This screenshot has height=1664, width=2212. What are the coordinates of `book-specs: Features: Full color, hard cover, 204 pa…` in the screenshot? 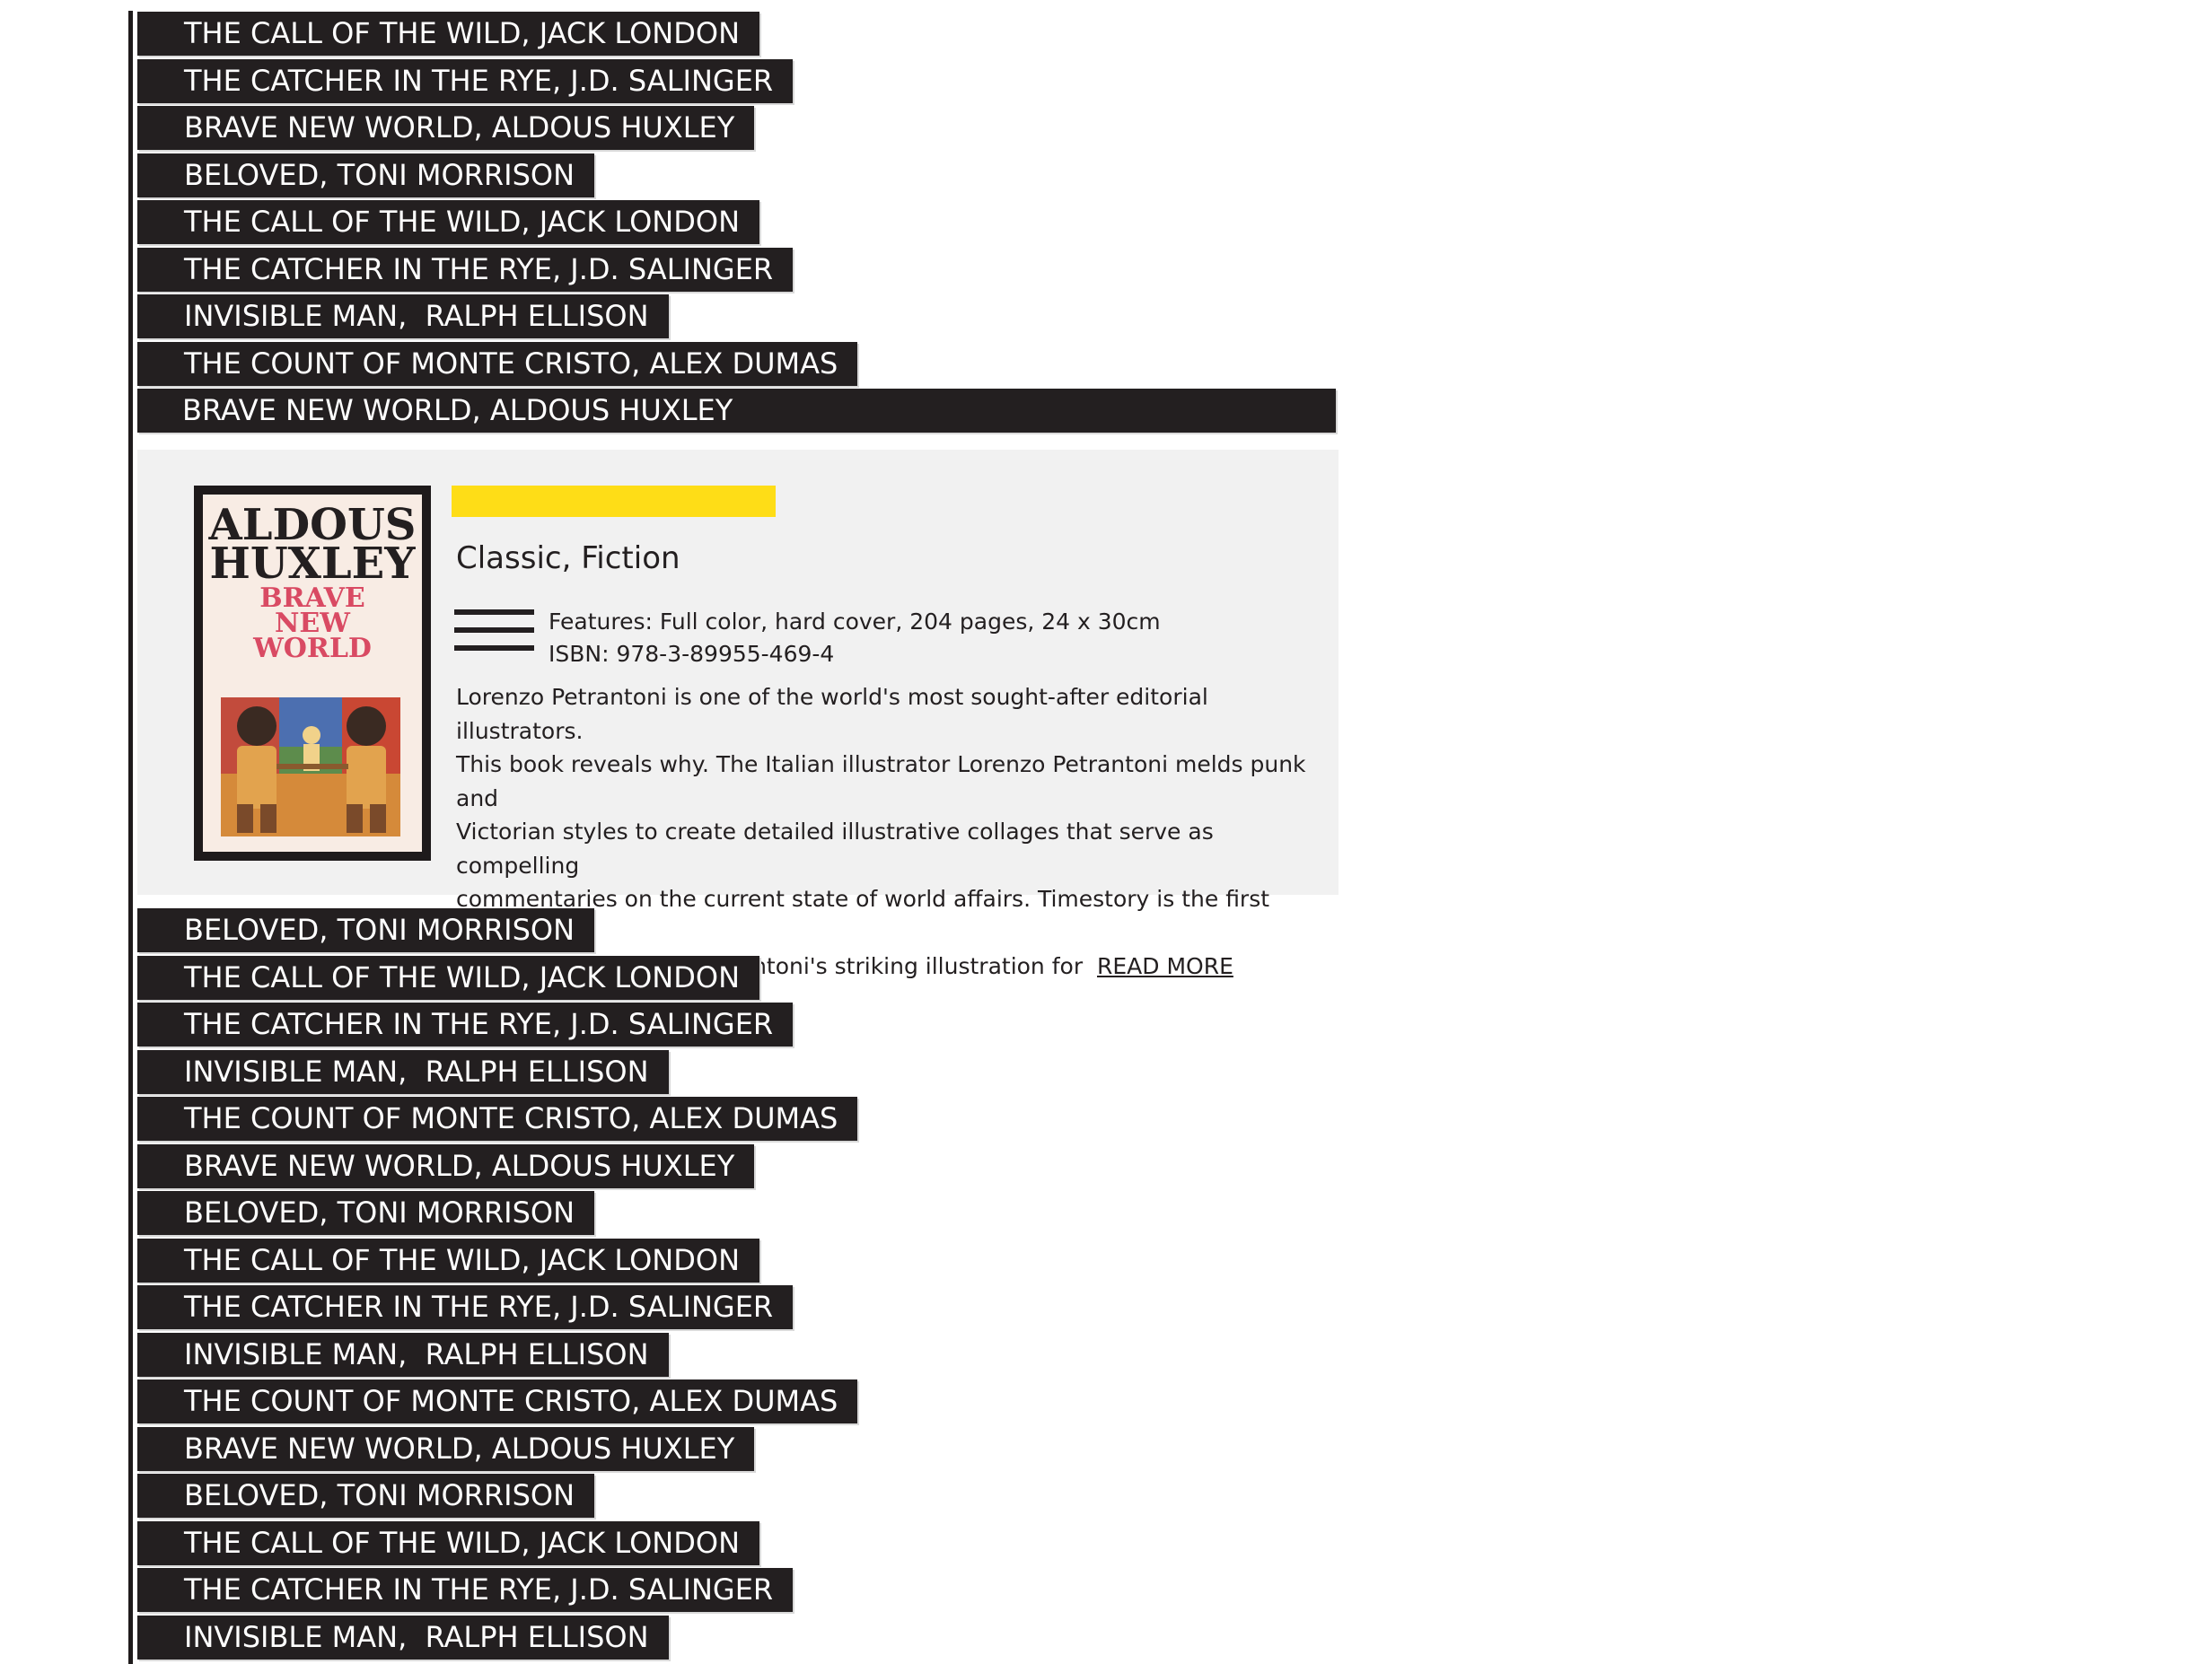 It's located at (855, 638).